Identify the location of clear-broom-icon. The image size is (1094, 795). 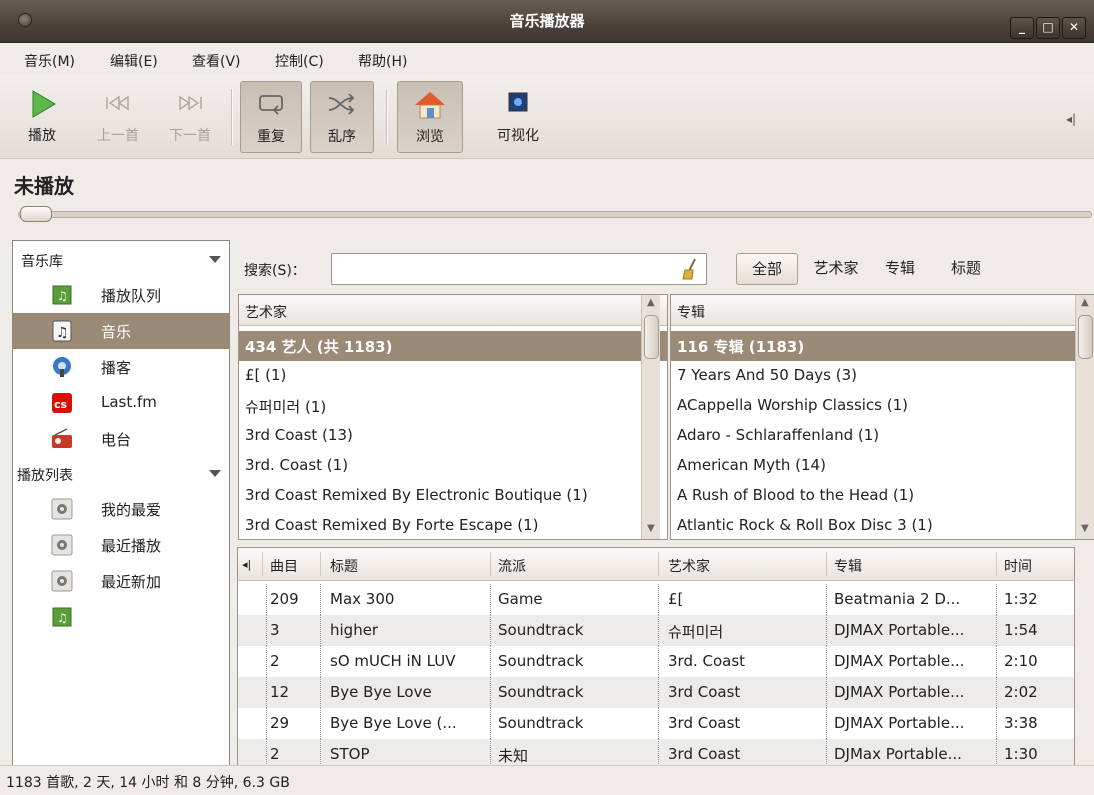
(690, 269).